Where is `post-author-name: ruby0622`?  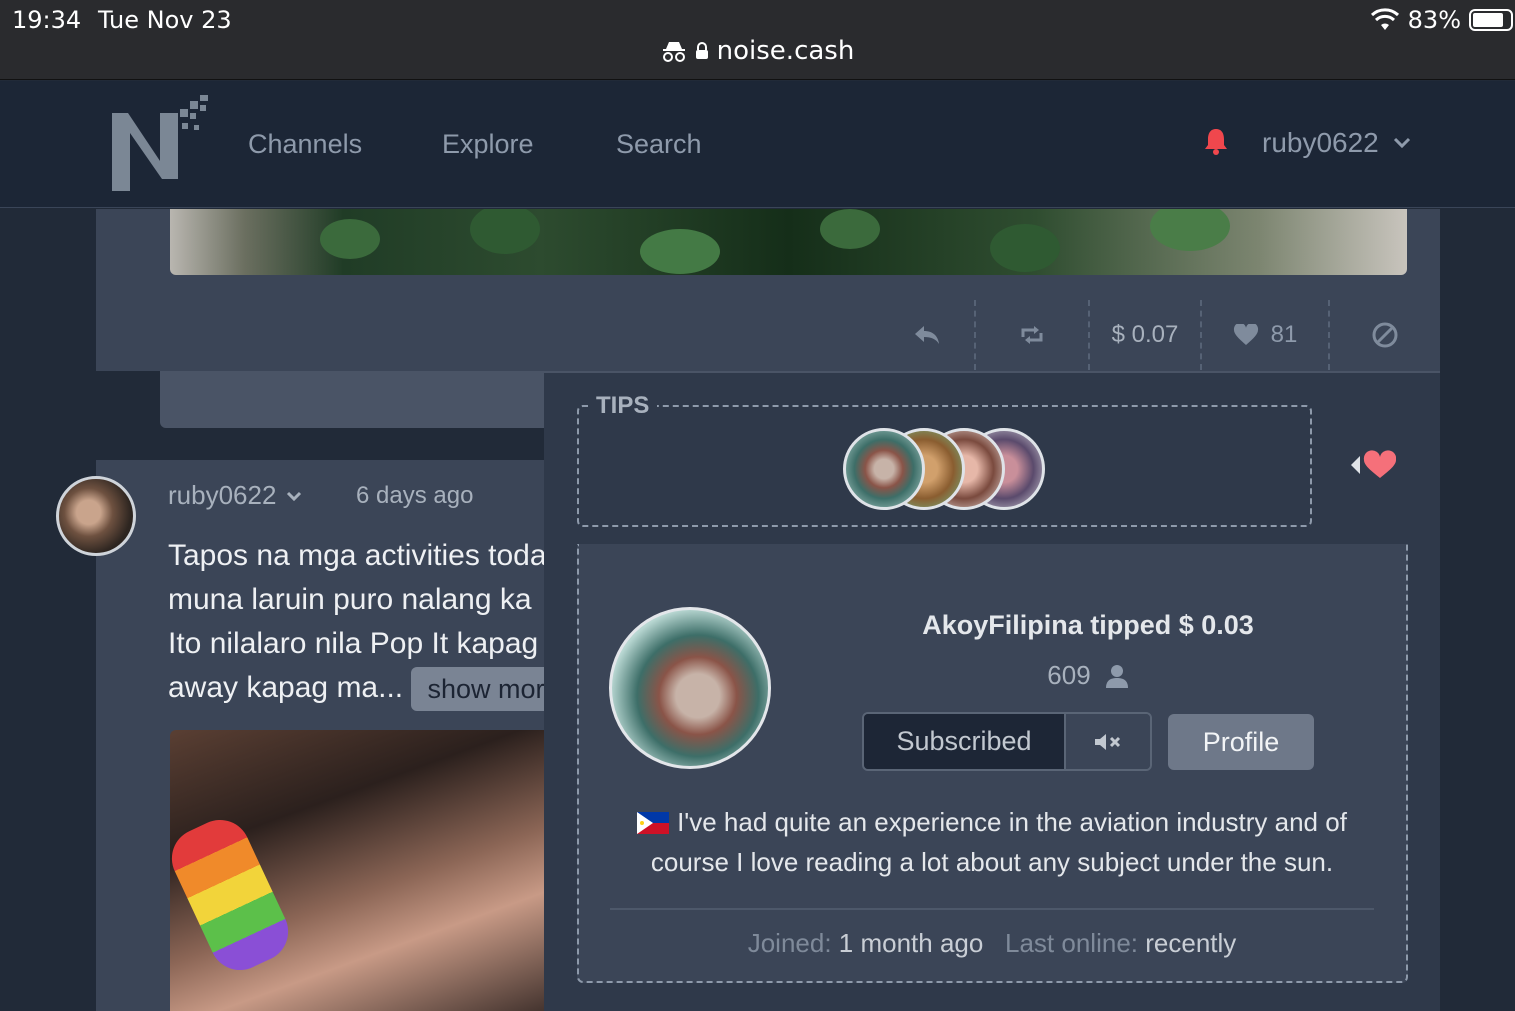 post-author-name: ruby0622 is located at coordinates (222, 495).